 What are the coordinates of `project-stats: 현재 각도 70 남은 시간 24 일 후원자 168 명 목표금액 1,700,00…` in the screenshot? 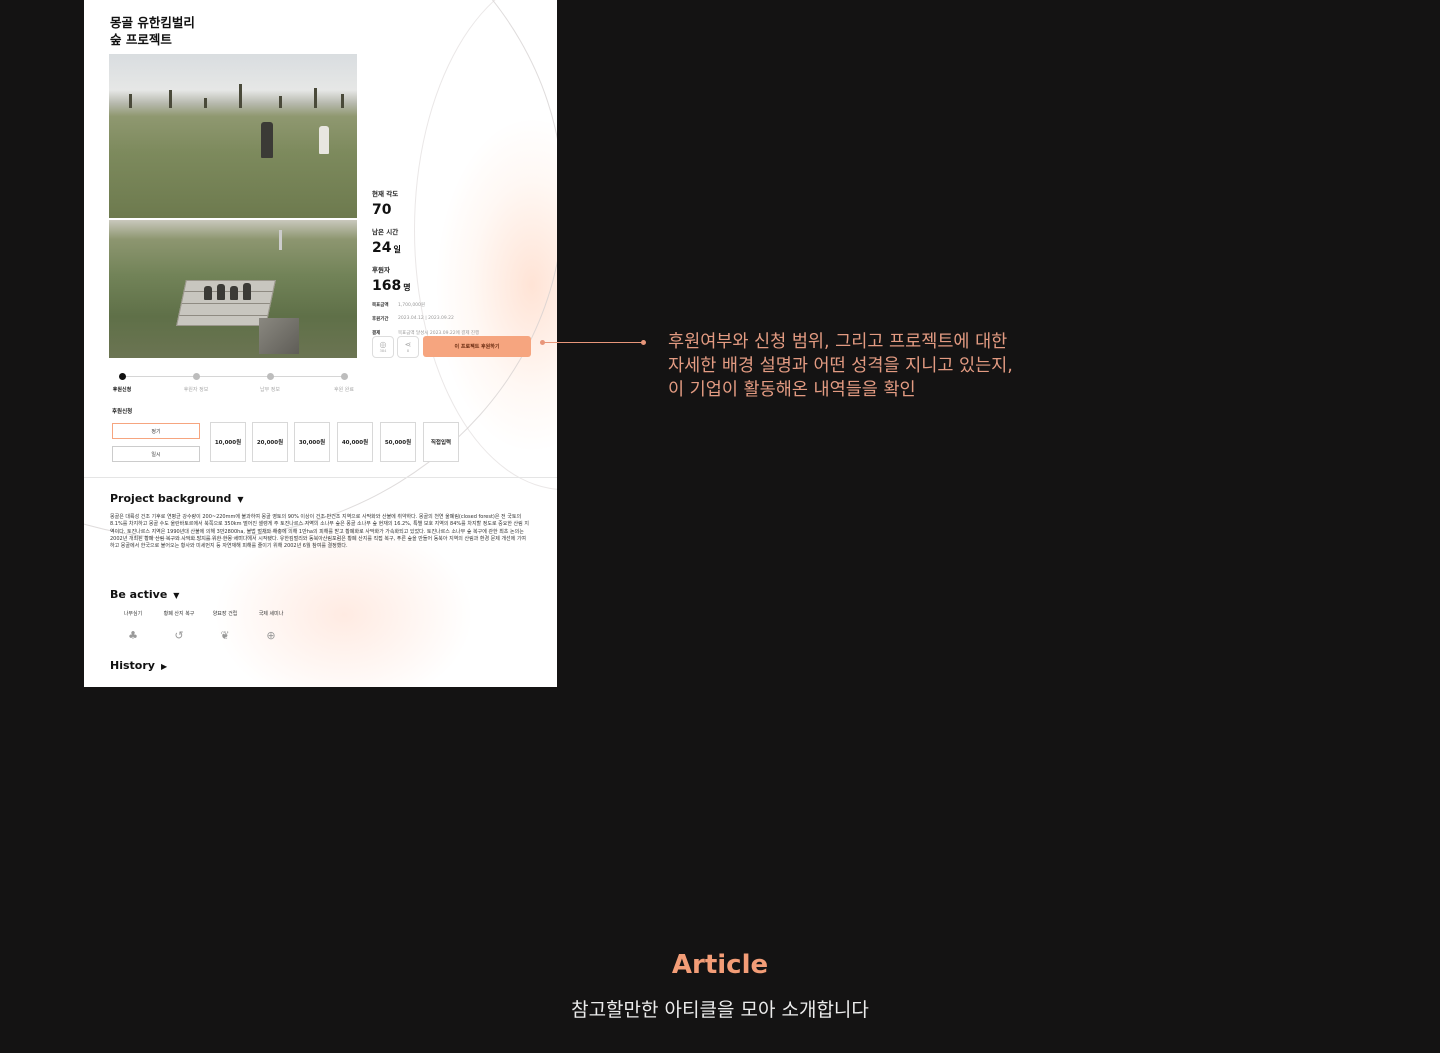 It's located at (457, 266).